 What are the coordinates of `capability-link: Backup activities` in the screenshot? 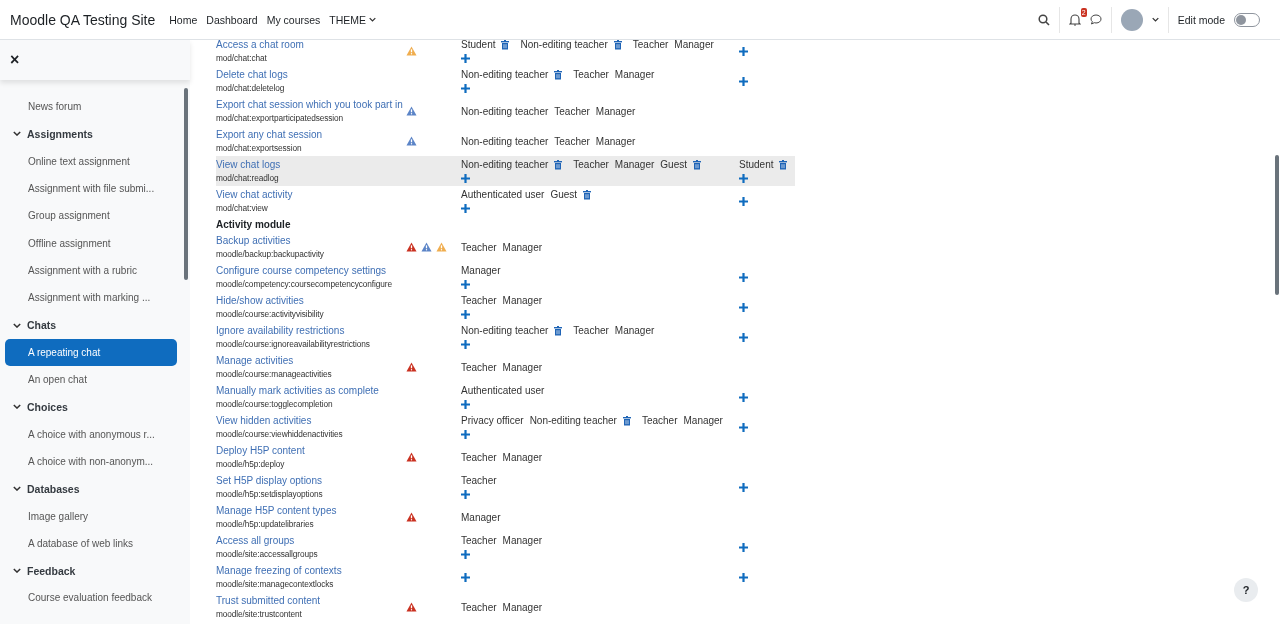 It's located at (311, 241).